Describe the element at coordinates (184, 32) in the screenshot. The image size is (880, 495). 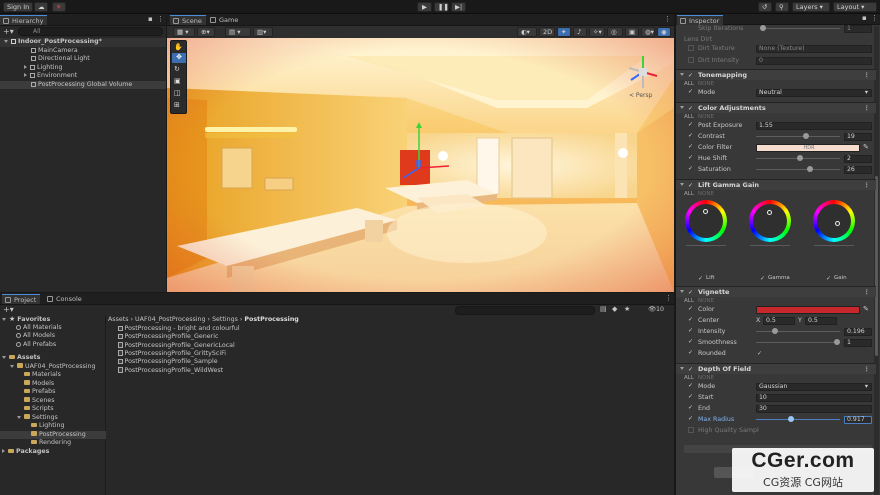
I see `draw-mode-dropdown: ▦ ▾` at that location.